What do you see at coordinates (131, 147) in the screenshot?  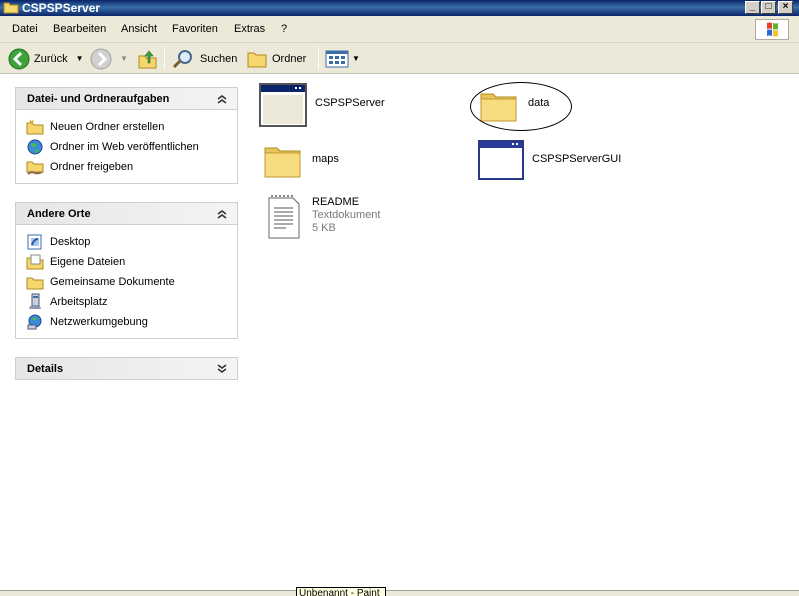 I see `task-publish-web: Ordner im Web veröffentlichen` at bounding box center [131, 147].